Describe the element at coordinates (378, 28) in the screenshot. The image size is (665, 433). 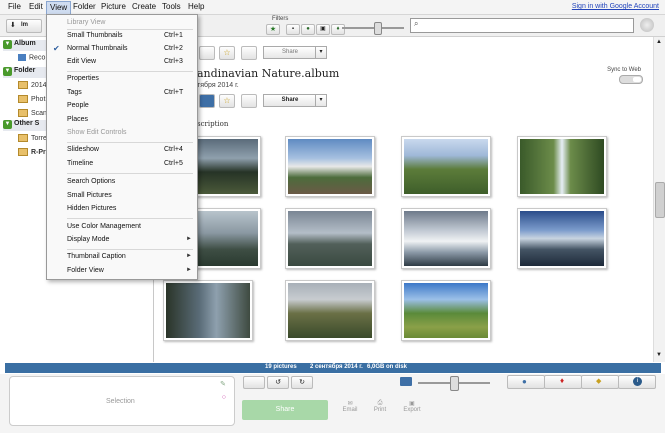
I see `filter-slider-handle` at that location.